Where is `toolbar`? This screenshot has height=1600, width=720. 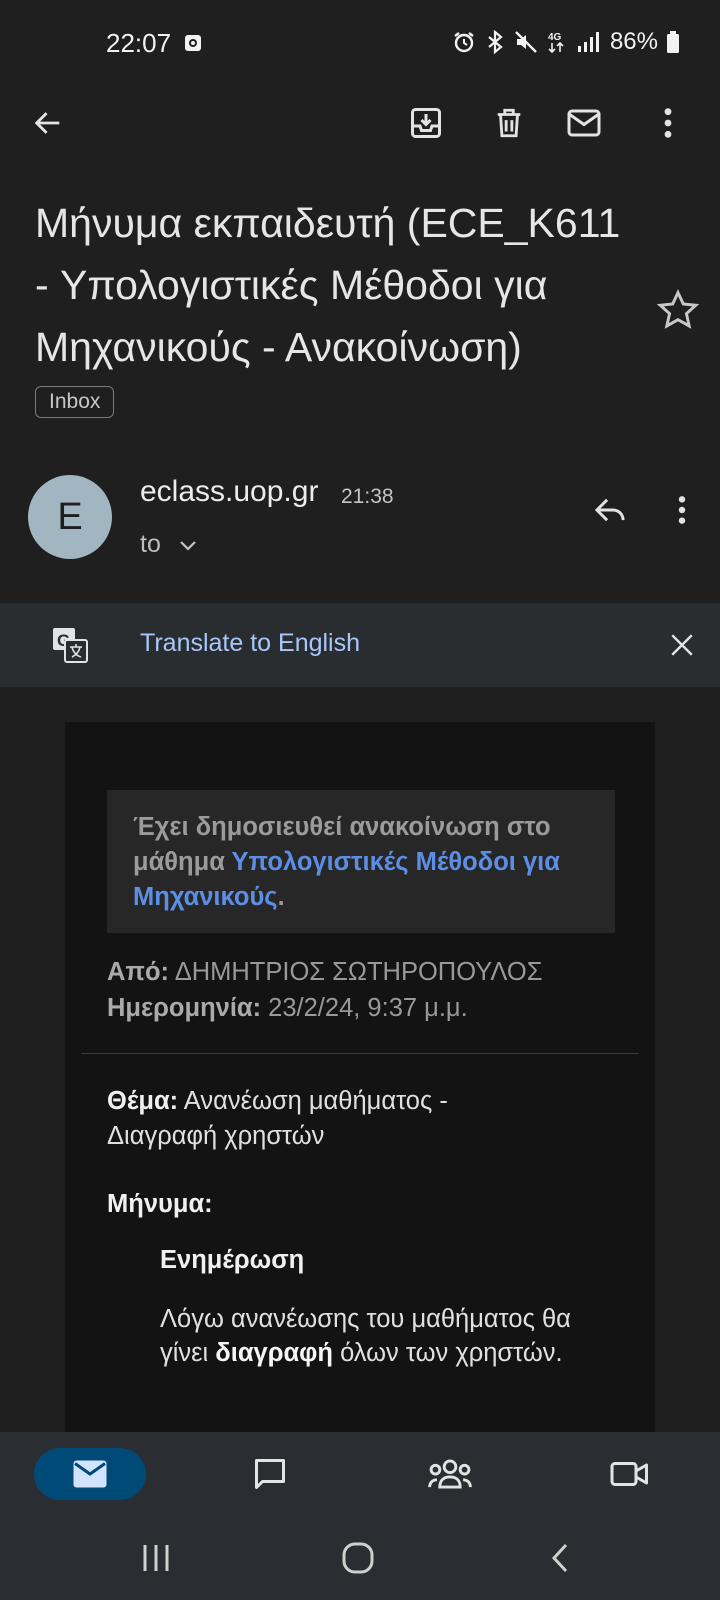 toolbar is located at coordinates (360, 123).